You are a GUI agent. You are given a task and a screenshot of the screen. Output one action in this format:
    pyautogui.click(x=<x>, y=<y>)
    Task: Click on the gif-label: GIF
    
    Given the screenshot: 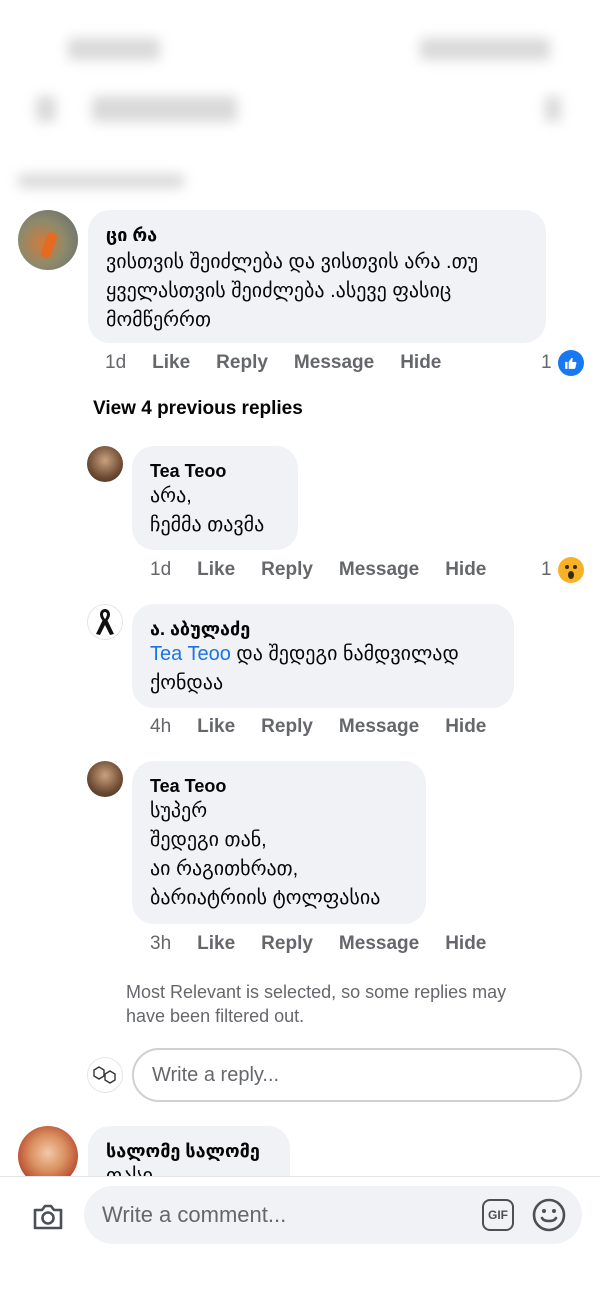 What is the action you would take?
    pyautogui.click(x=498, y=1215)
    